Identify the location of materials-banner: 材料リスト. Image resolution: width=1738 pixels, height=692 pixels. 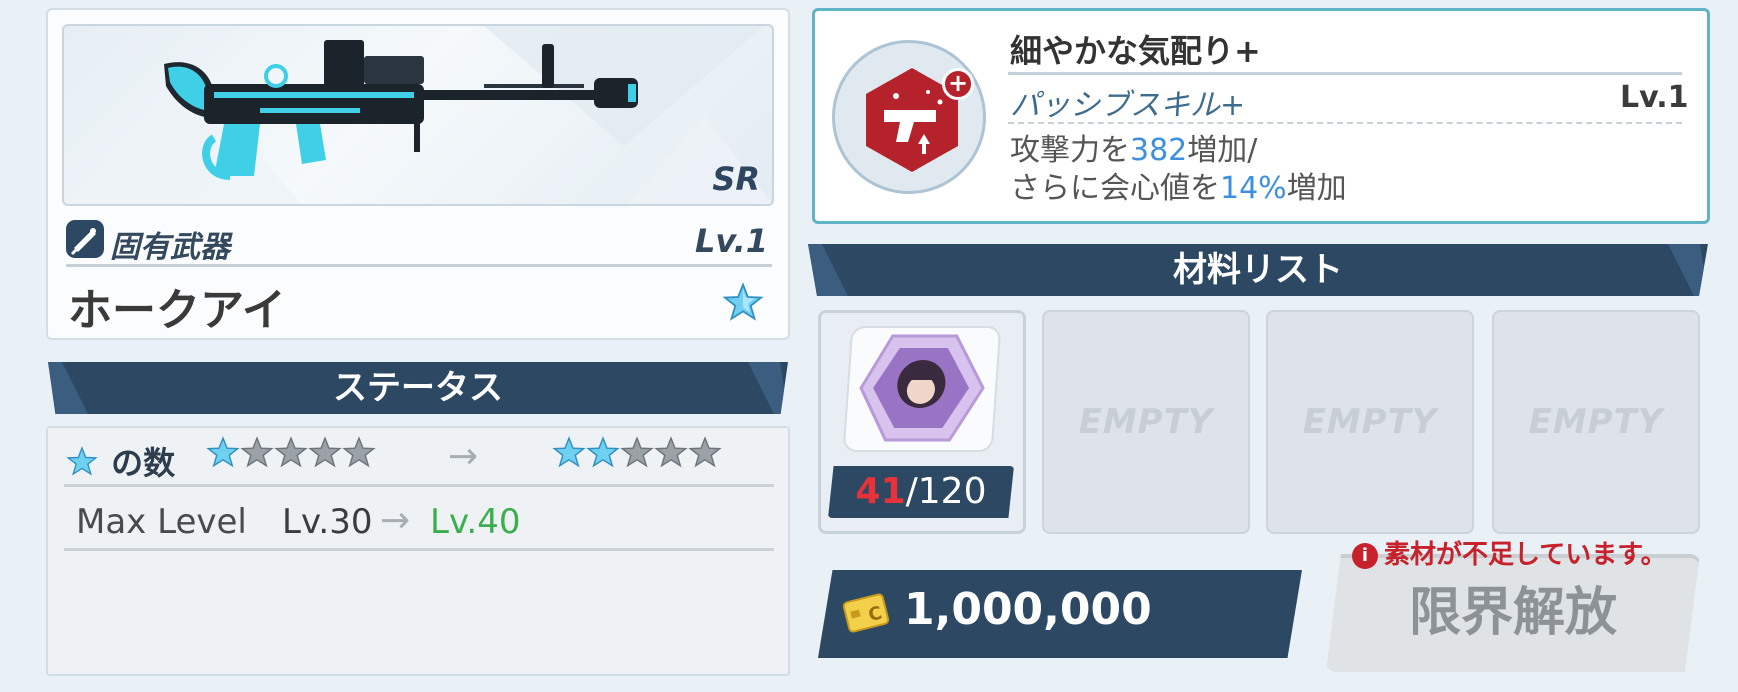
(1258, 270).